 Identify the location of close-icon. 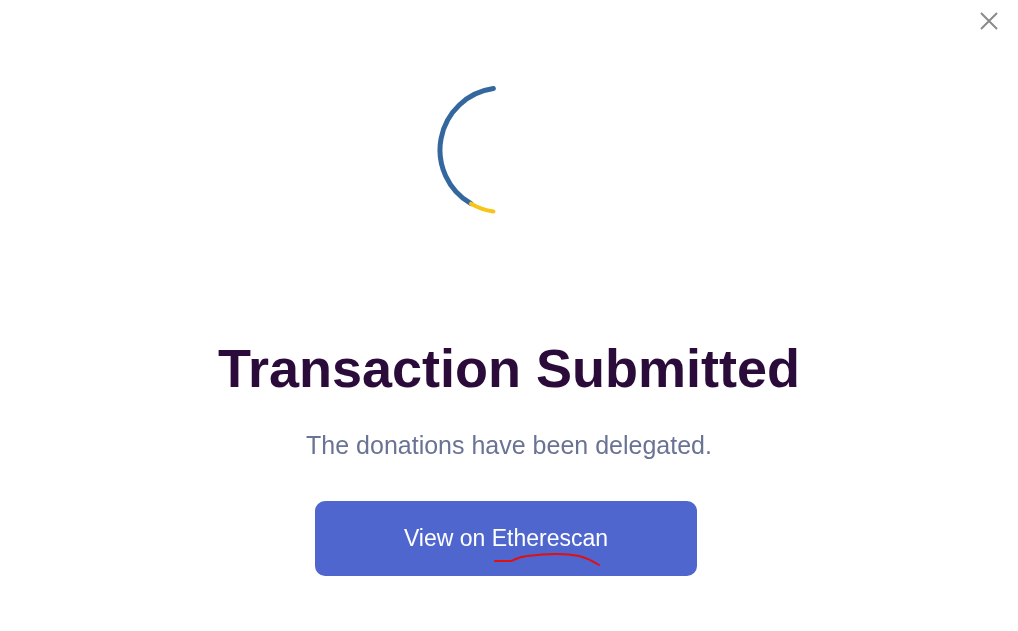
(989, 21).